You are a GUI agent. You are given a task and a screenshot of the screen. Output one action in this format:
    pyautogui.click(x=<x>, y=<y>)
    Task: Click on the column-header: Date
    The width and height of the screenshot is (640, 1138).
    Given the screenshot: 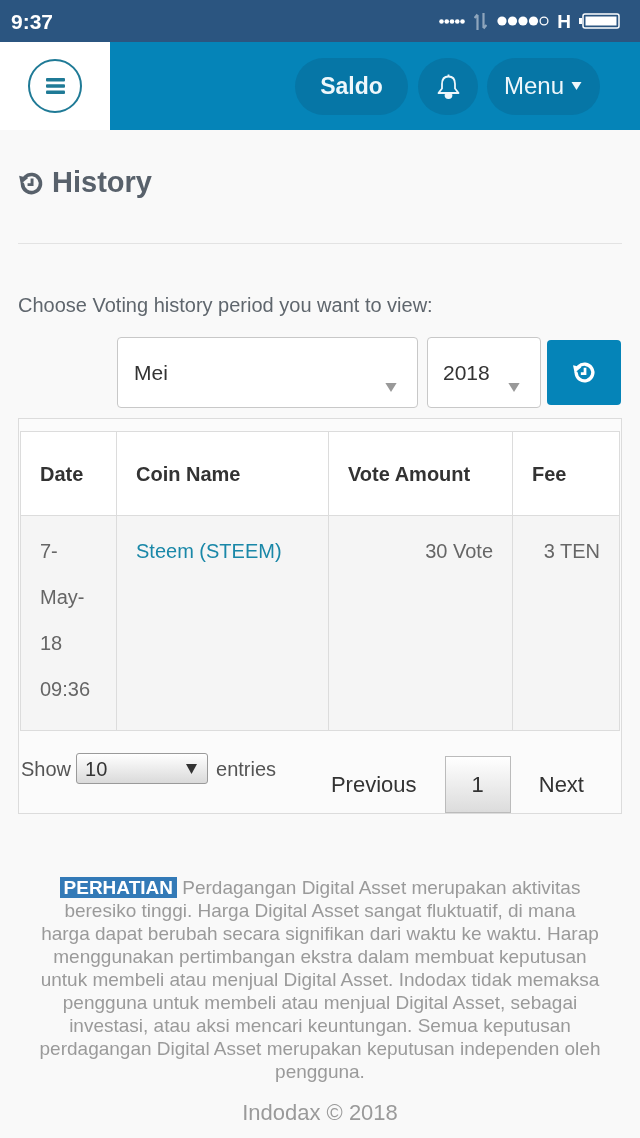 What is the action you would take?
    pyautogui.click(x=68, y=473)
    